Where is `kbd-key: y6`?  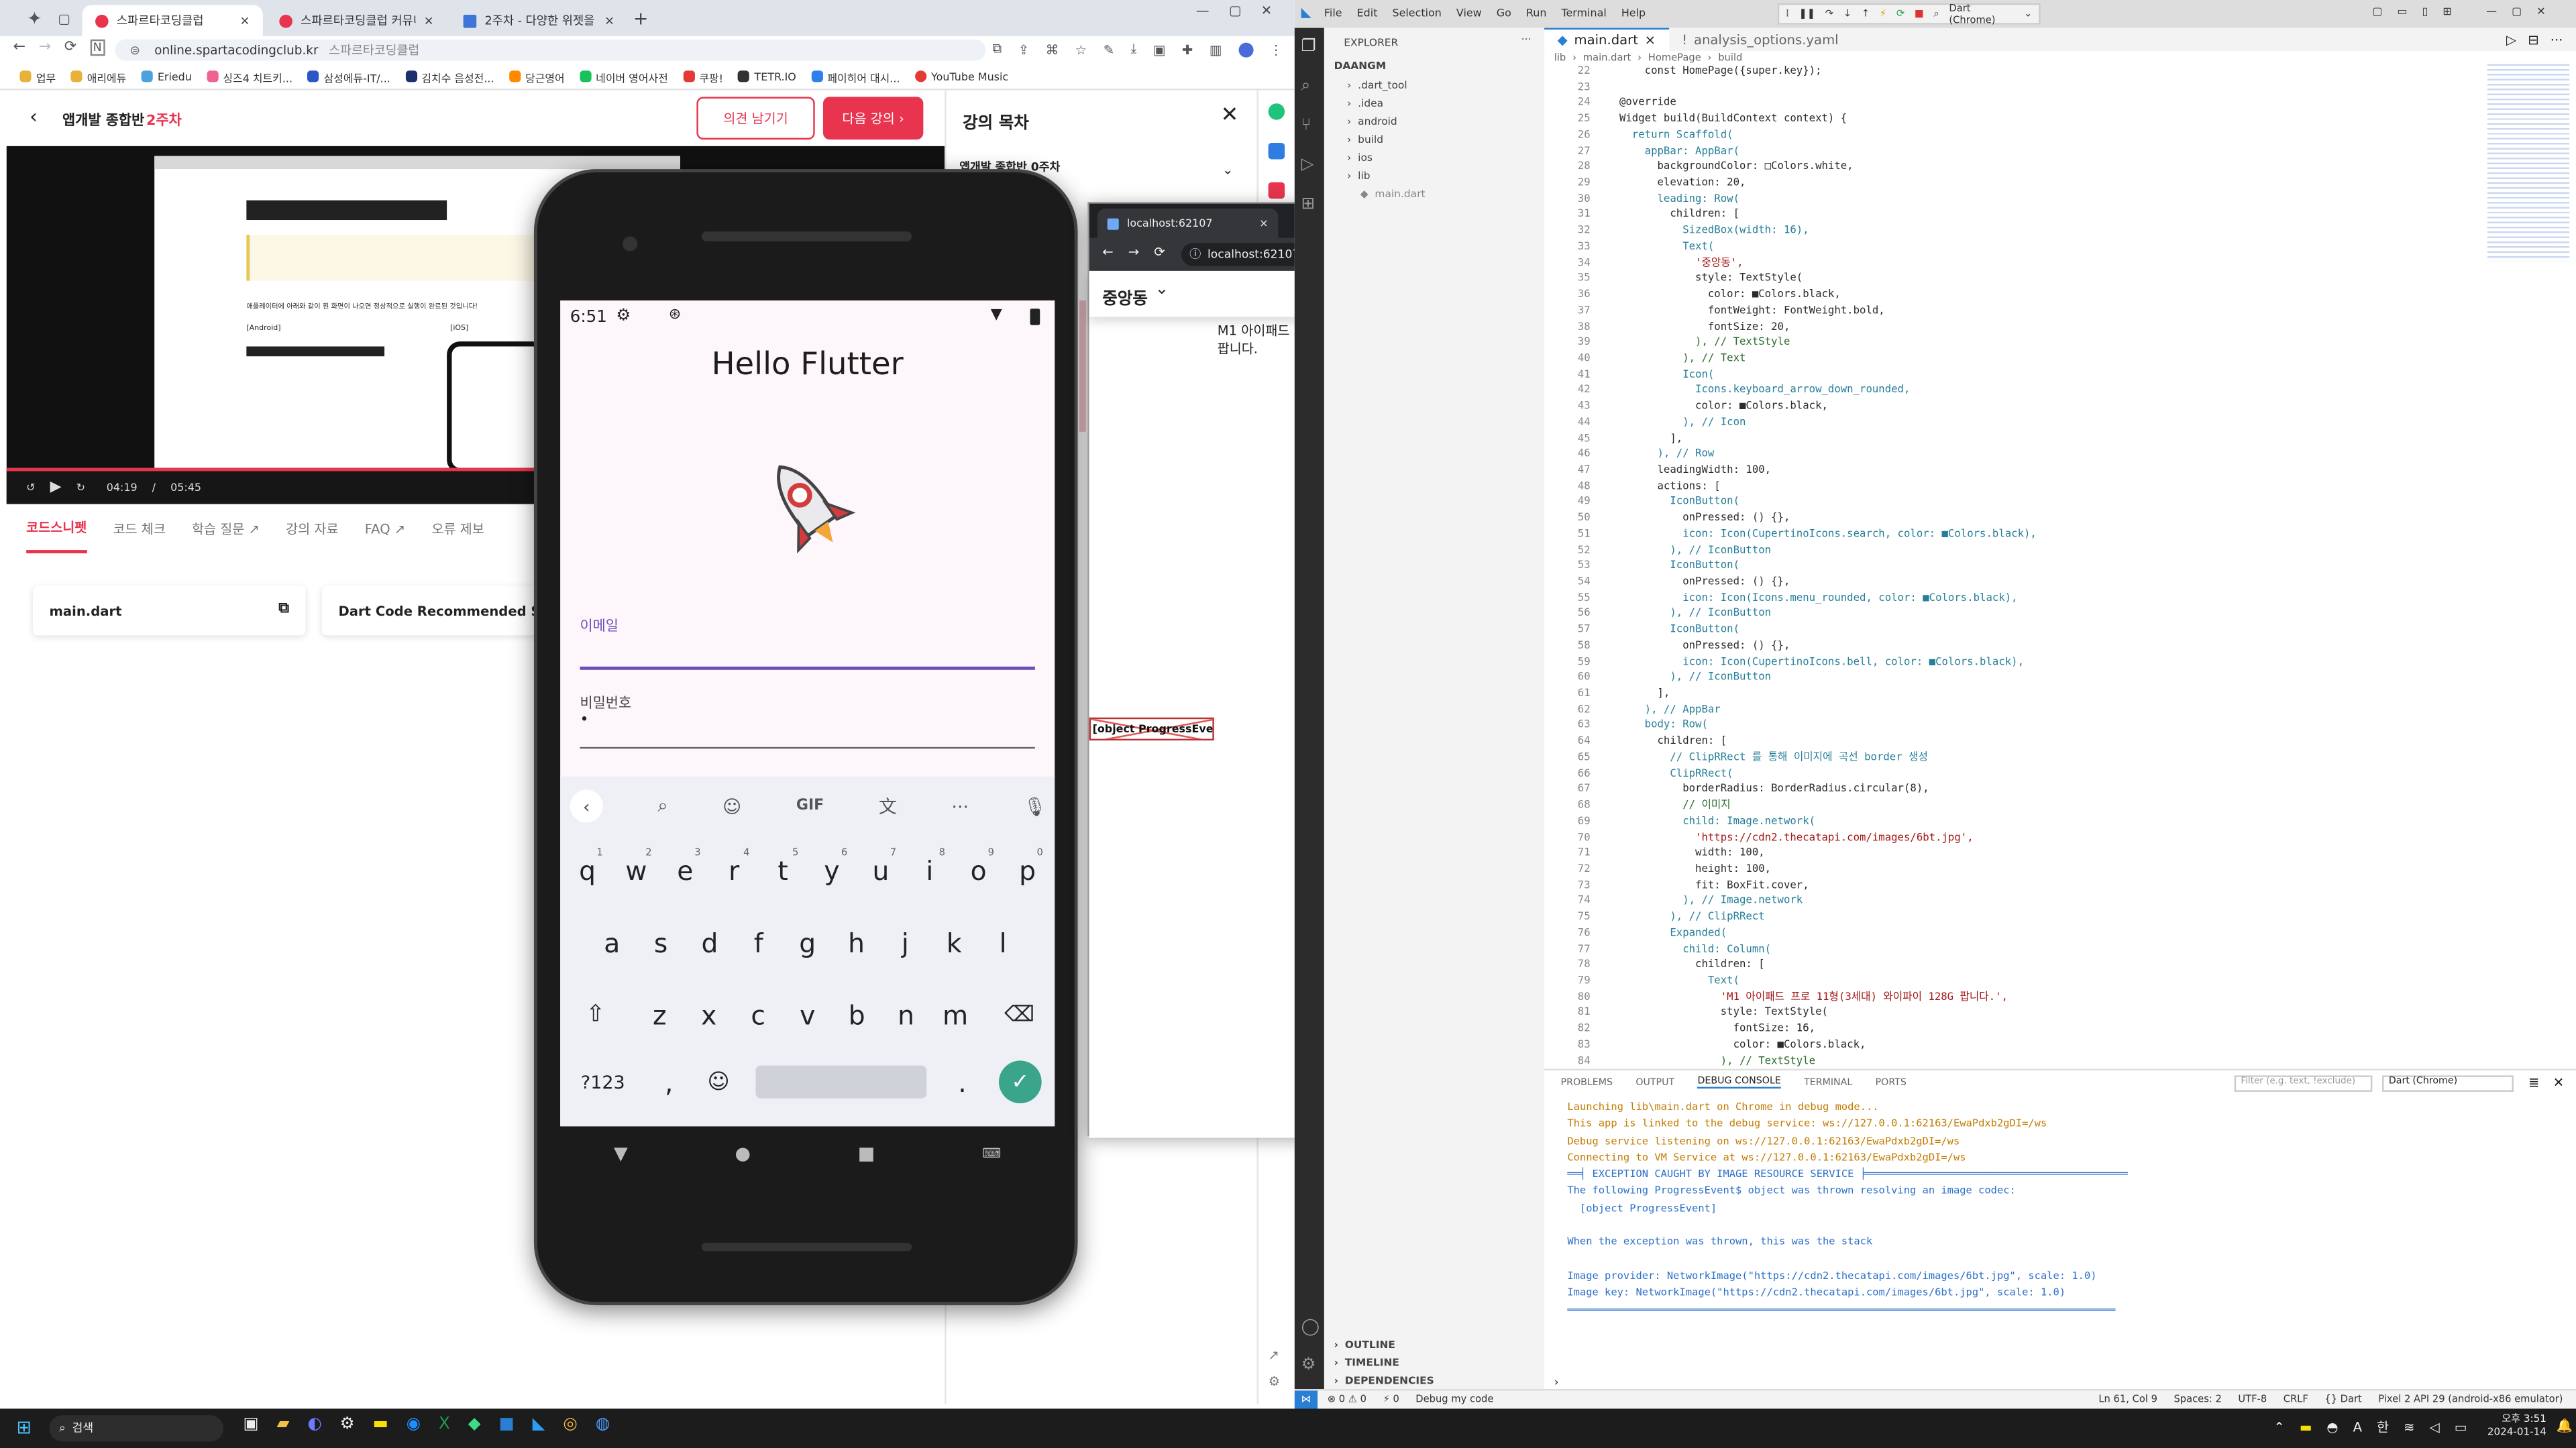 kbd-key: y6 is located at coordinates (832, 870).